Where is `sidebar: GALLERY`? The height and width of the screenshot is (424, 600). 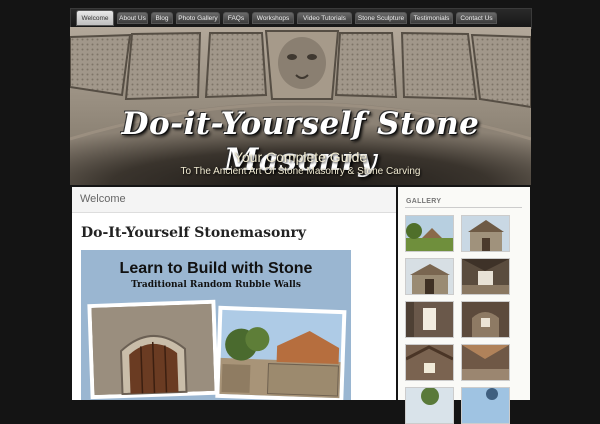 sidebar: GALLERY is located at coordinates (464, 305).